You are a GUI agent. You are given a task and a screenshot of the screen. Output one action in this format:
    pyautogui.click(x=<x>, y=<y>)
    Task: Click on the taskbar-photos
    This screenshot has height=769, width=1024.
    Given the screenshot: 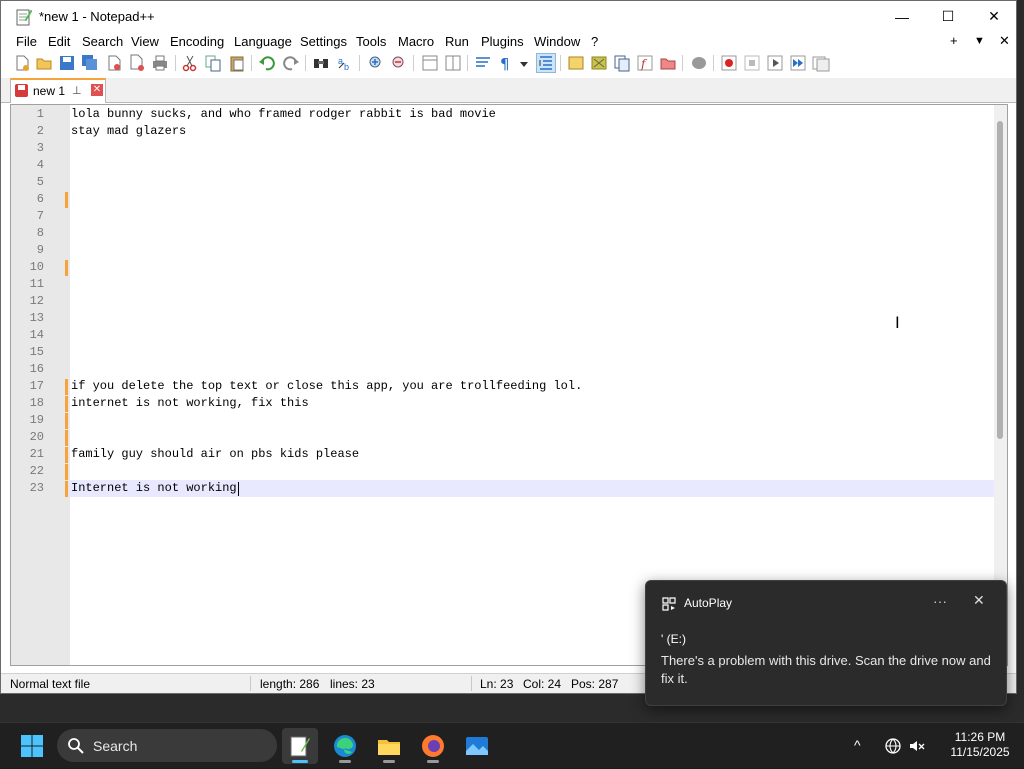 What is the action you would take?
    pyautogui.click(x=477, y=746)
    